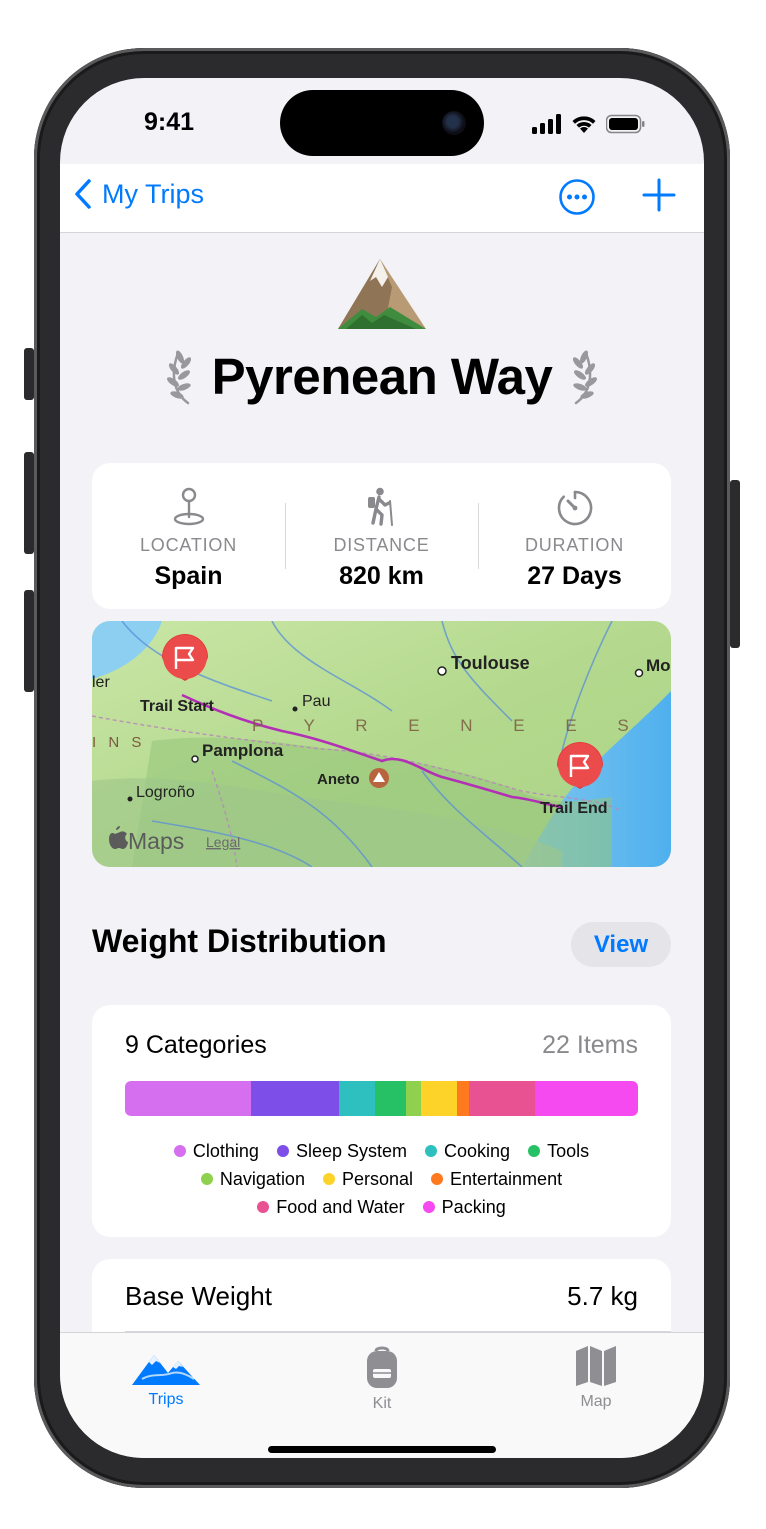 The height and width of the screenshot is (1529, 766). I want to click on map-label-logrono: Logroño, so click(165, 792).